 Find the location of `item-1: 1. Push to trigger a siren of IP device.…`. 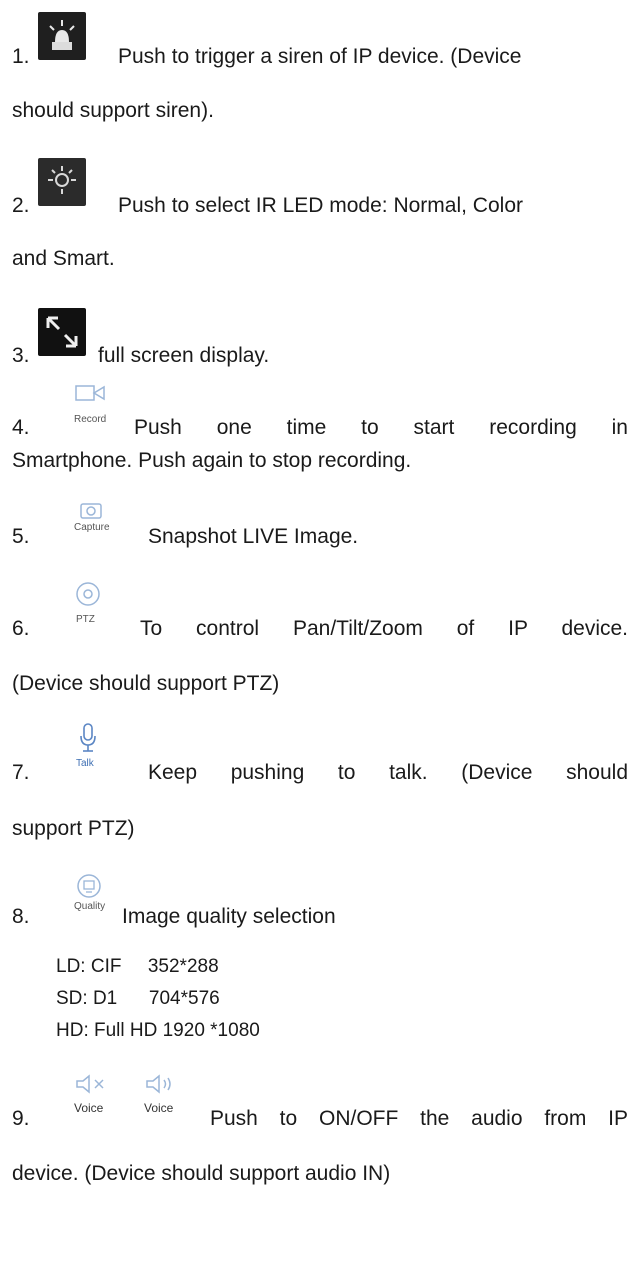

item-1: 1. Push to trigger a siren of IP device.… is located at coordinates (320, 75).